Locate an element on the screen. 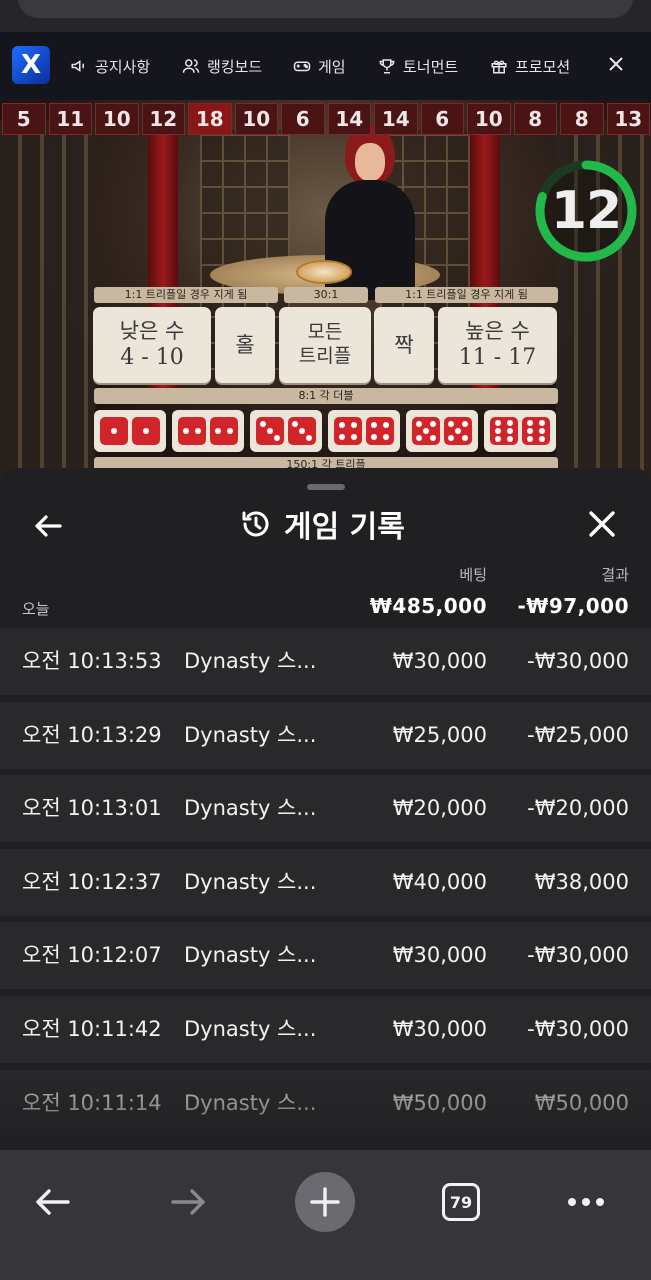  die-face-1-icon is located at coordinates (114, 431).